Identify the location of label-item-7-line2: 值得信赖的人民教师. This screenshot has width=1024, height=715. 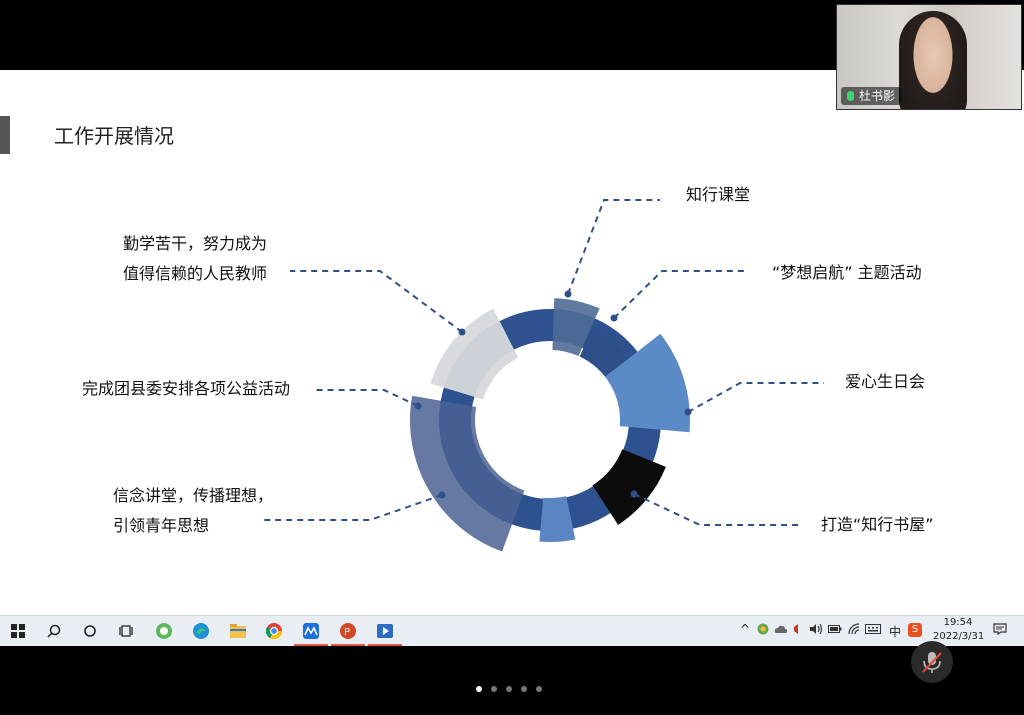
(195, 273).